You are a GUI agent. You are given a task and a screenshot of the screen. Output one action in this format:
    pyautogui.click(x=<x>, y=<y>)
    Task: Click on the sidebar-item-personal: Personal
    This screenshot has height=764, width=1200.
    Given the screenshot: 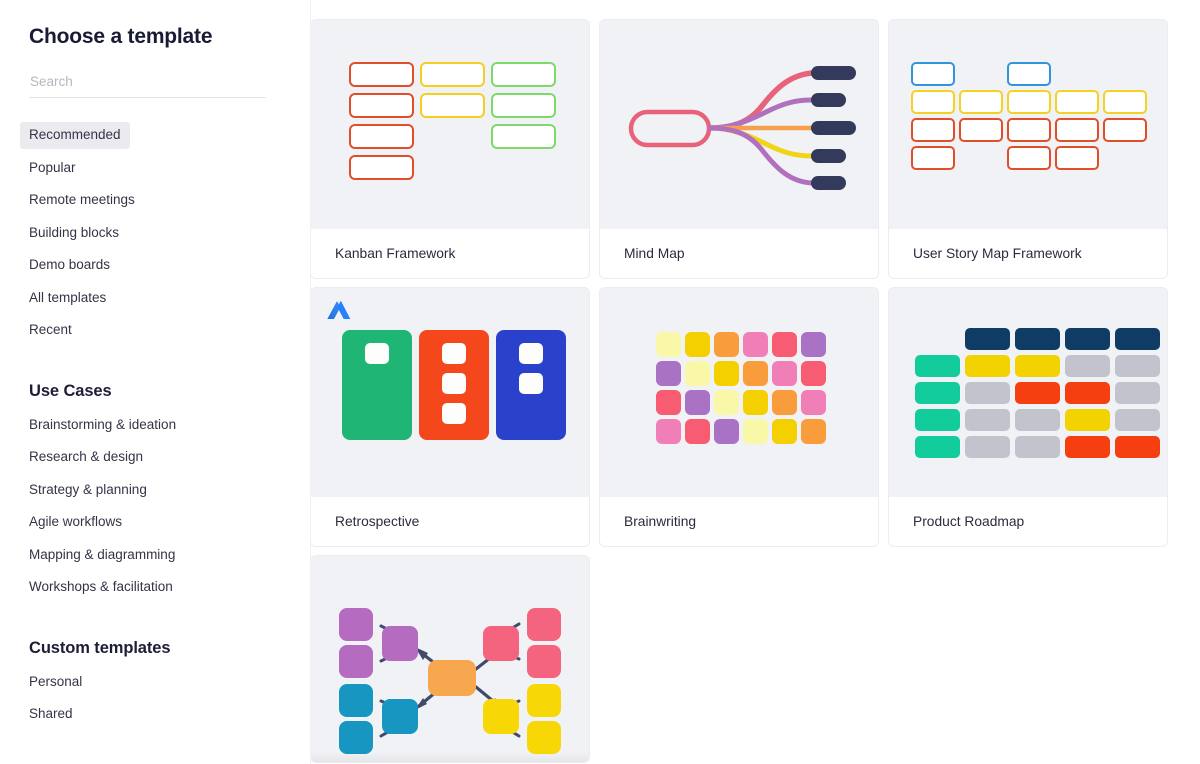 What is the action you would take?
    pyautogui.click(x=55, y=682)
    